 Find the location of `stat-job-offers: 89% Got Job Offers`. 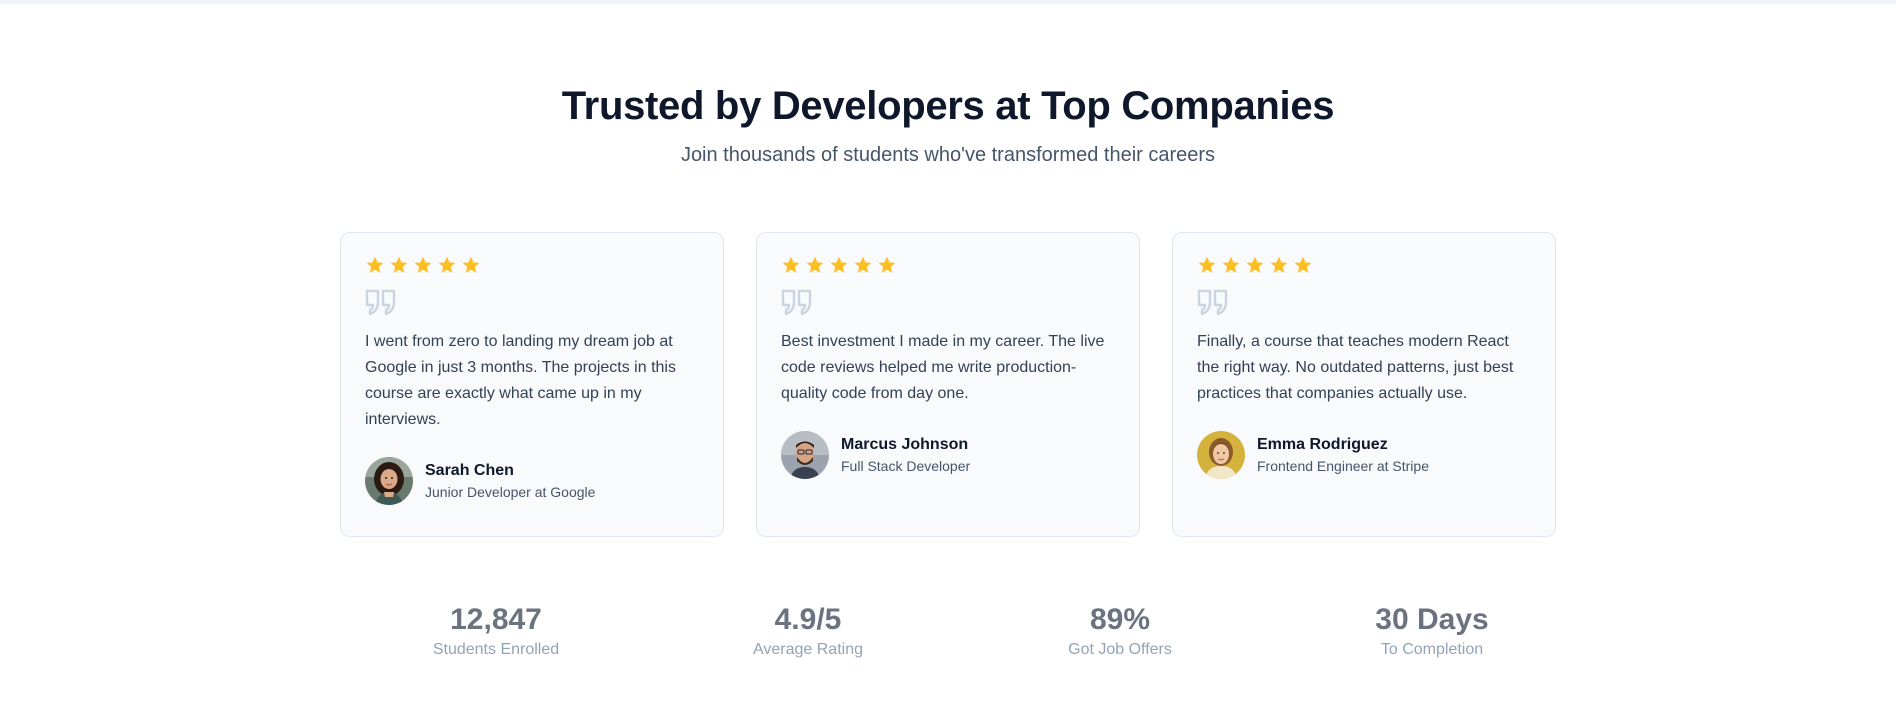

stat-job-offers: 89% Got Job Offers is located at coordinates (1120, 631).